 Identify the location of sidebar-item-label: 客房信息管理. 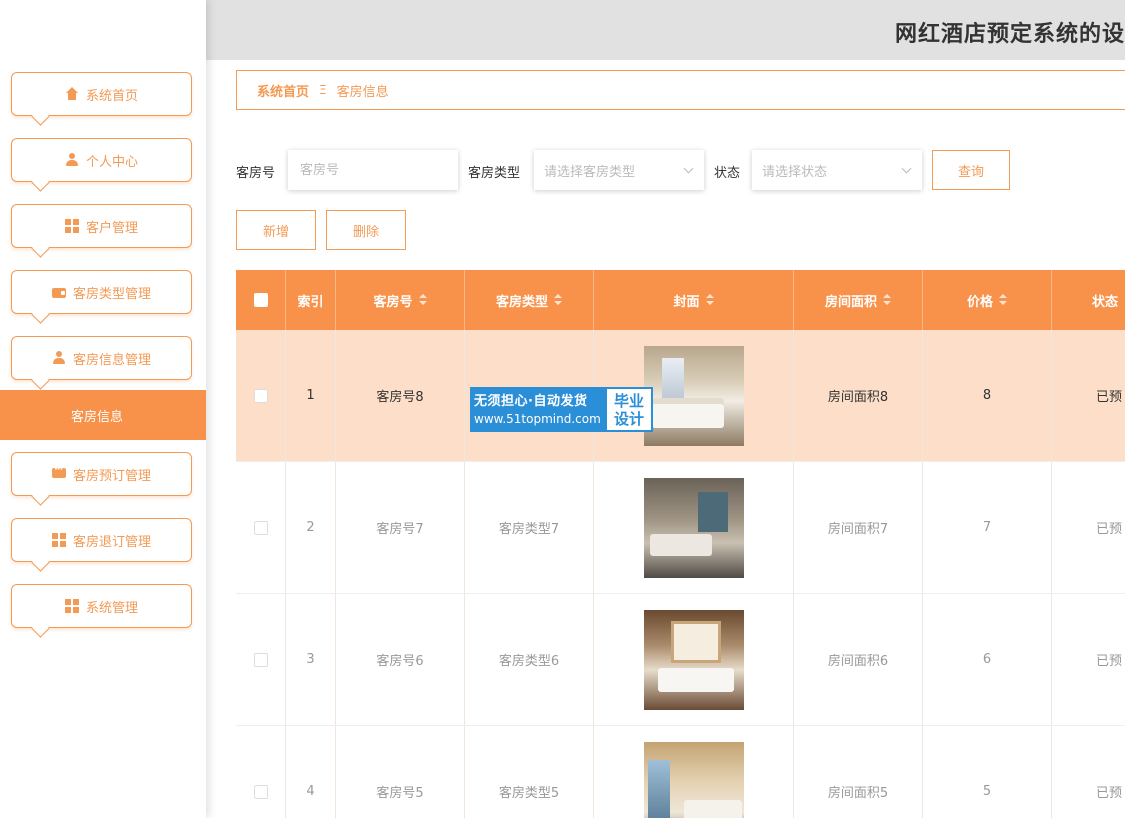
(111, 360).